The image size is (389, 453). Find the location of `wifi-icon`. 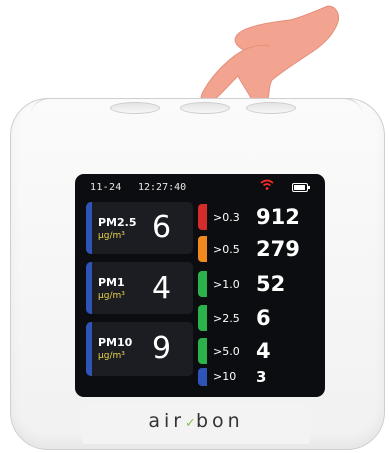

wifi-icon is located at coordinates (267, 184).